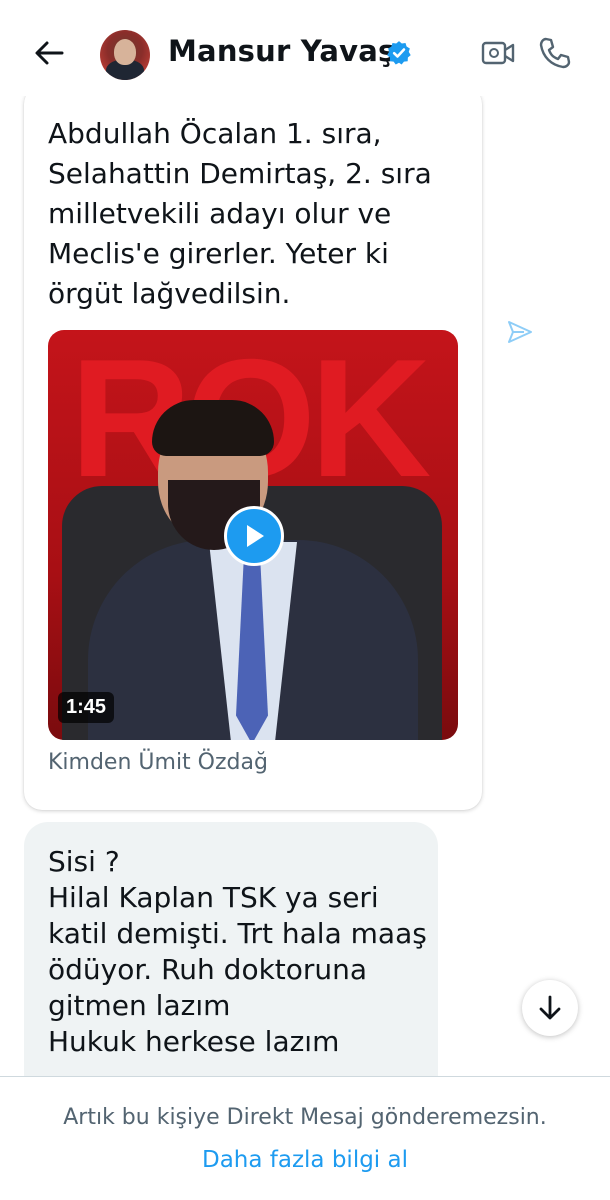 This screenshot has height=1200, width=610. I want to click on arrow-down-icon, so click(550, 1007).